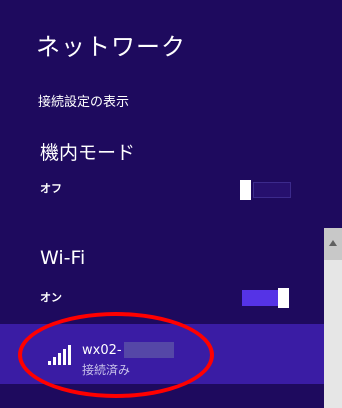 The width and height of the screenshot is (342, 408). What do you see at coordinates (51, 188) in the screenshot?
I see `airplane-mode-state: オフ` at bounding box center [51, 188].